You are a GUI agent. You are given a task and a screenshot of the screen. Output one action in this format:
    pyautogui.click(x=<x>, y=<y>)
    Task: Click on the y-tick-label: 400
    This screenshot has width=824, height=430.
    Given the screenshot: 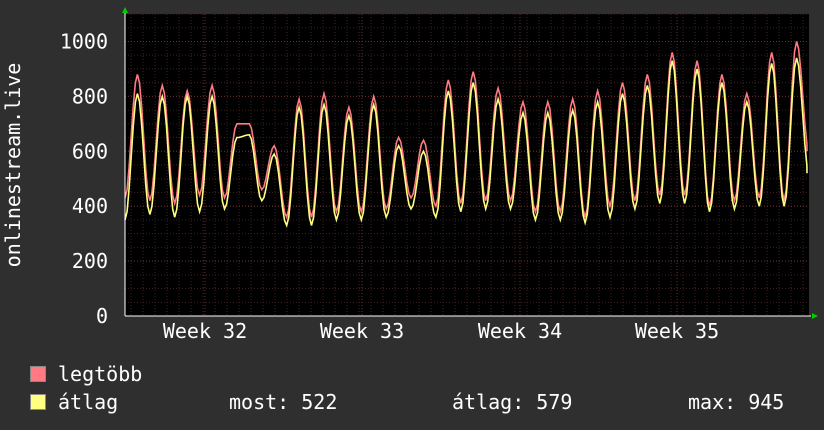 What is the action you would take?
    pyautogui.click(x=90, y=206)
    